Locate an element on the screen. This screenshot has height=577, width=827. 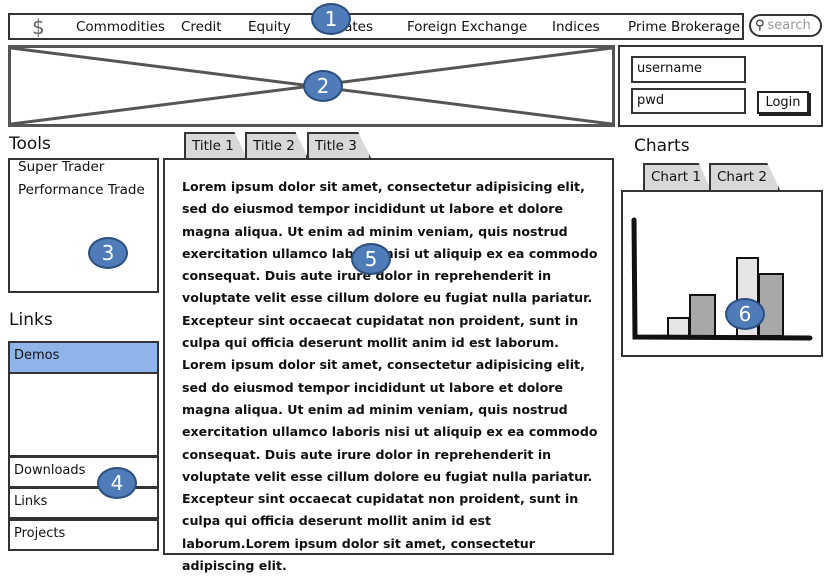
link-demos: Demos is located at coordinates (83, 357).